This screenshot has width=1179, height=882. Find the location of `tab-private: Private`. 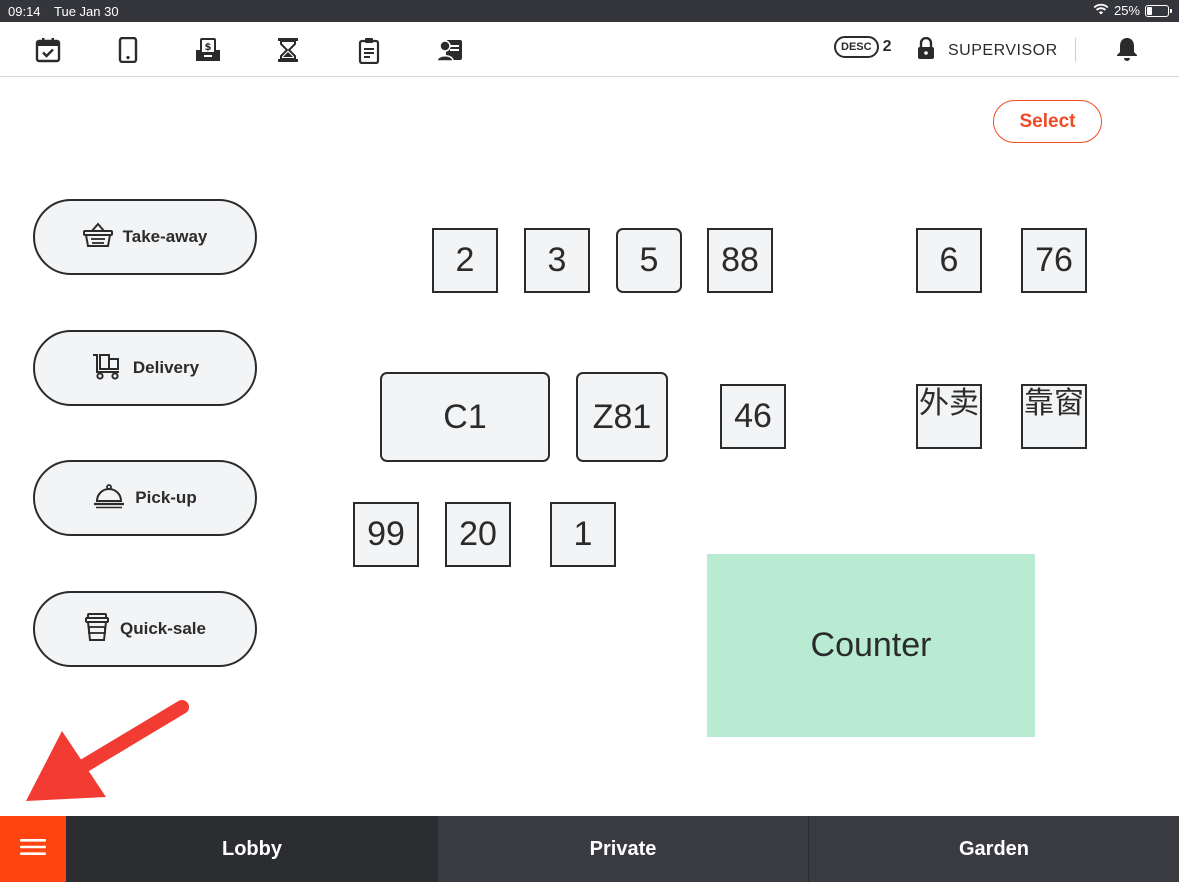

tab-private: Private is located at coordinates (622, 849).